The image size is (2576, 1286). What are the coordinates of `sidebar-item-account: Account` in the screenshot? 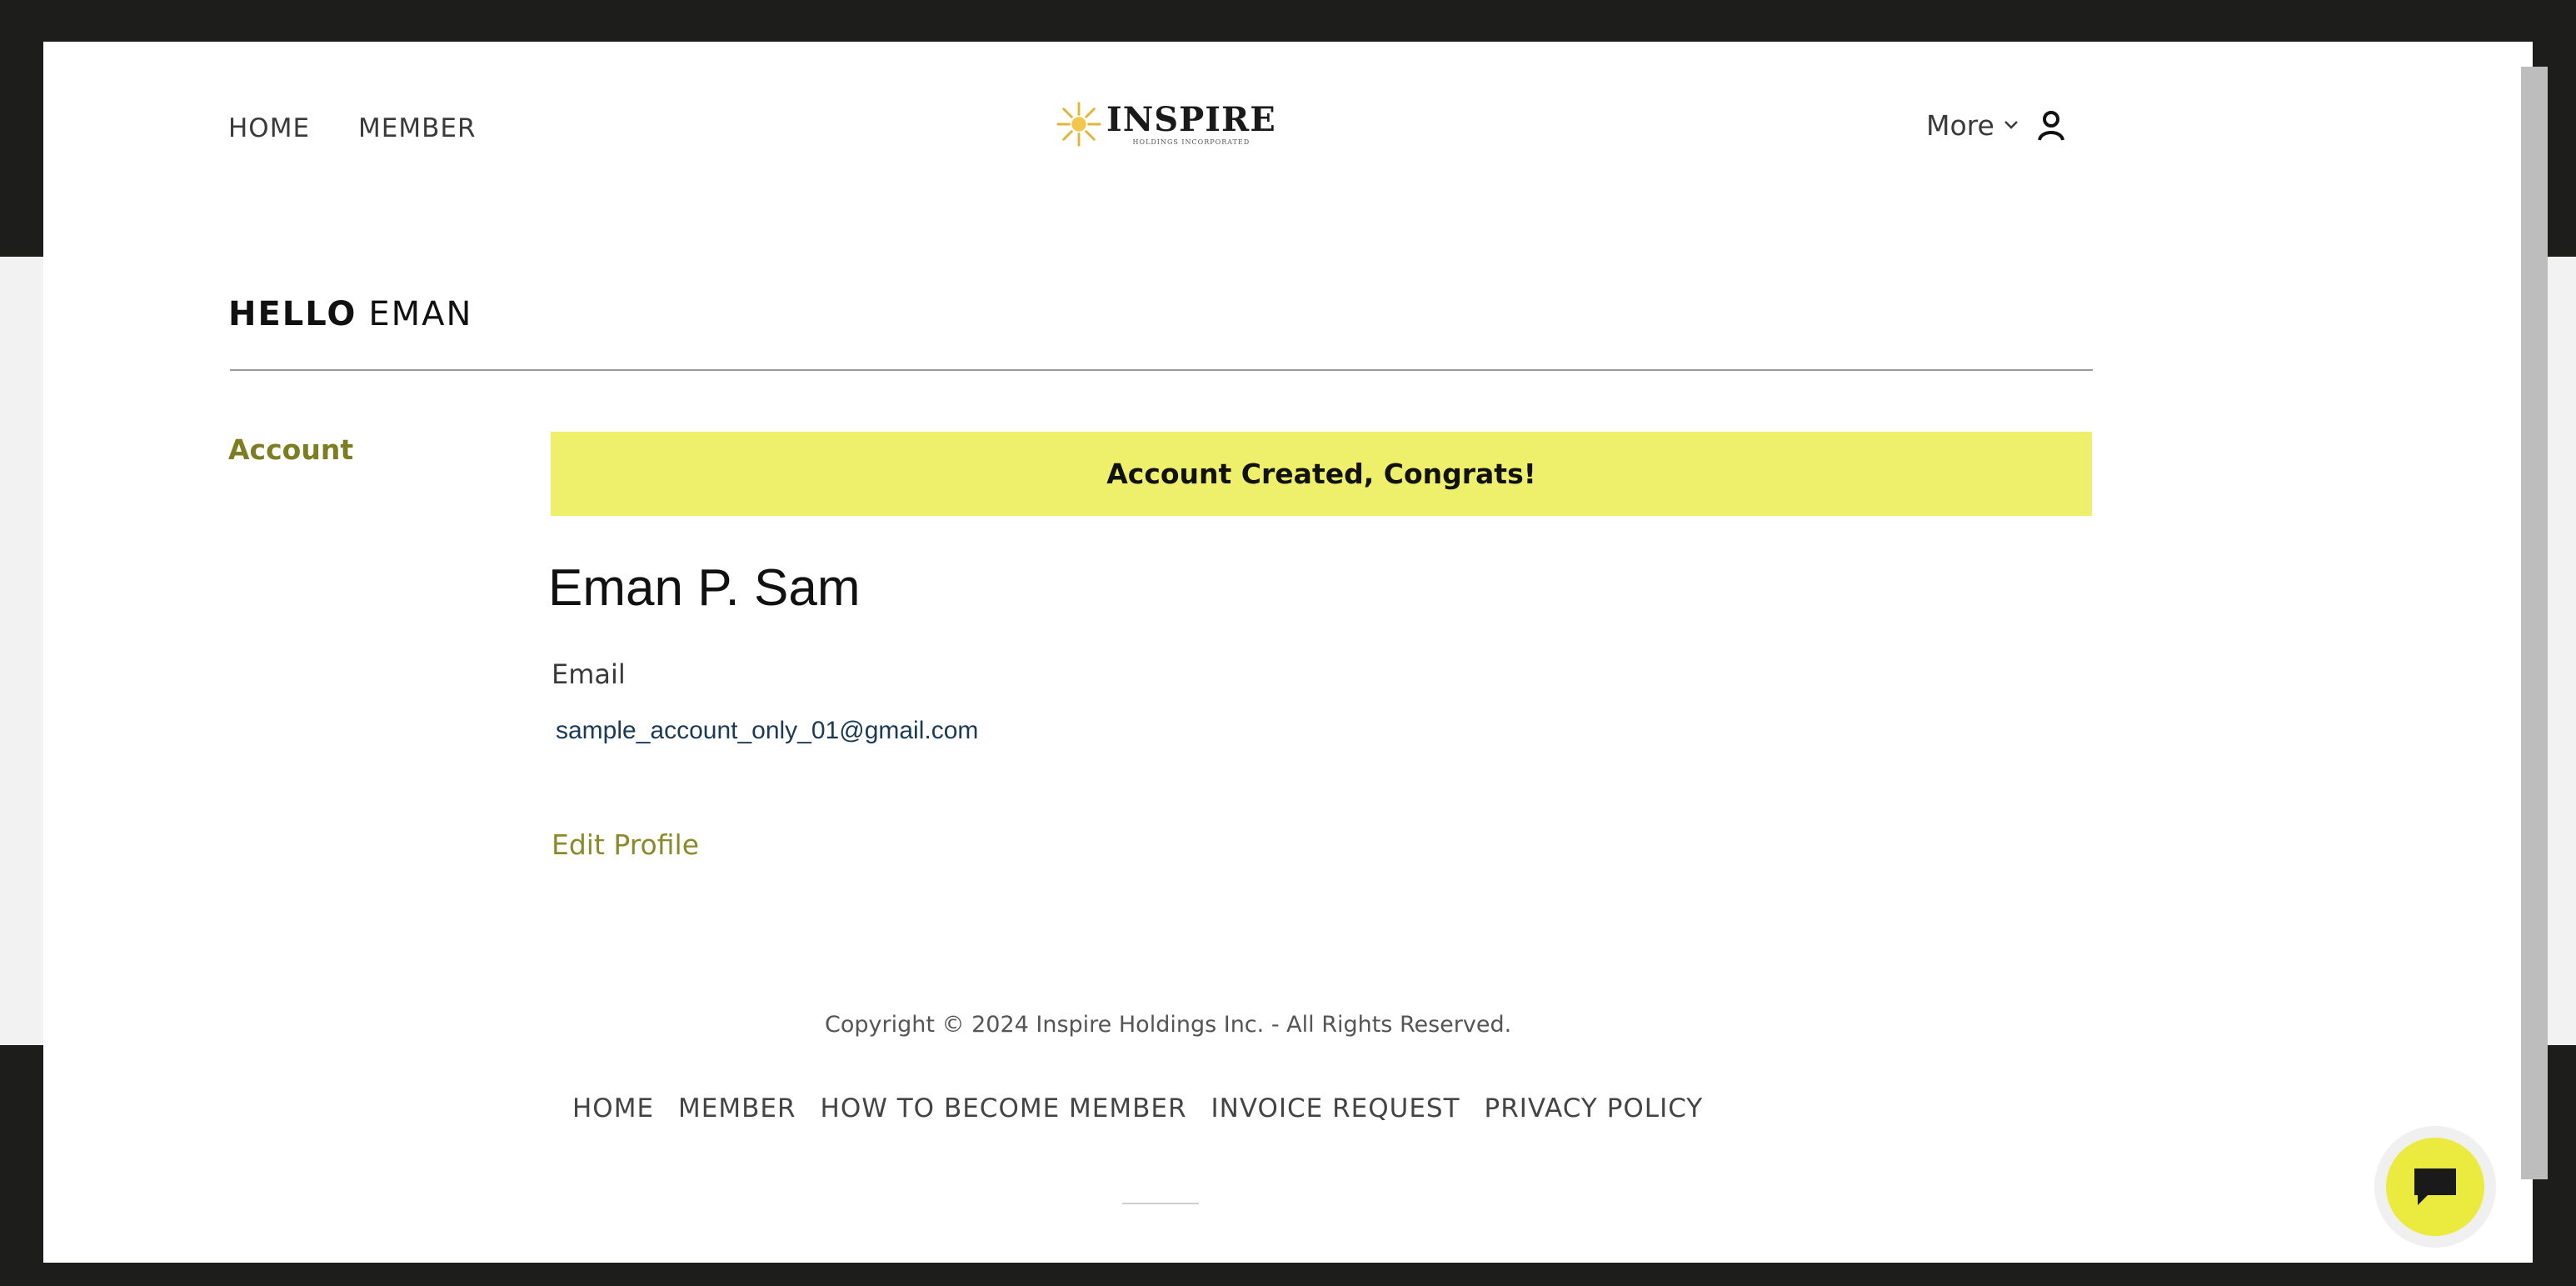 It's located at (290, 449).